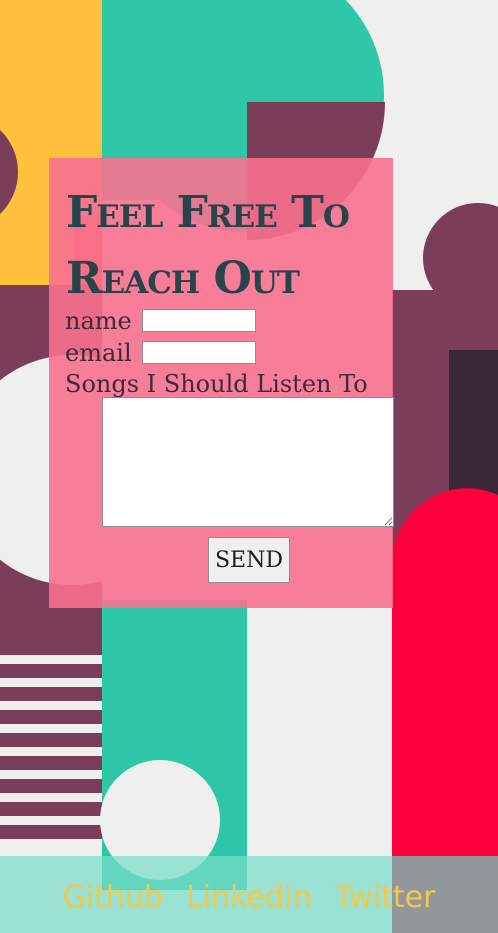 This screenshot has width=498, height=933. I want to click on name-input, so click(199, 320).